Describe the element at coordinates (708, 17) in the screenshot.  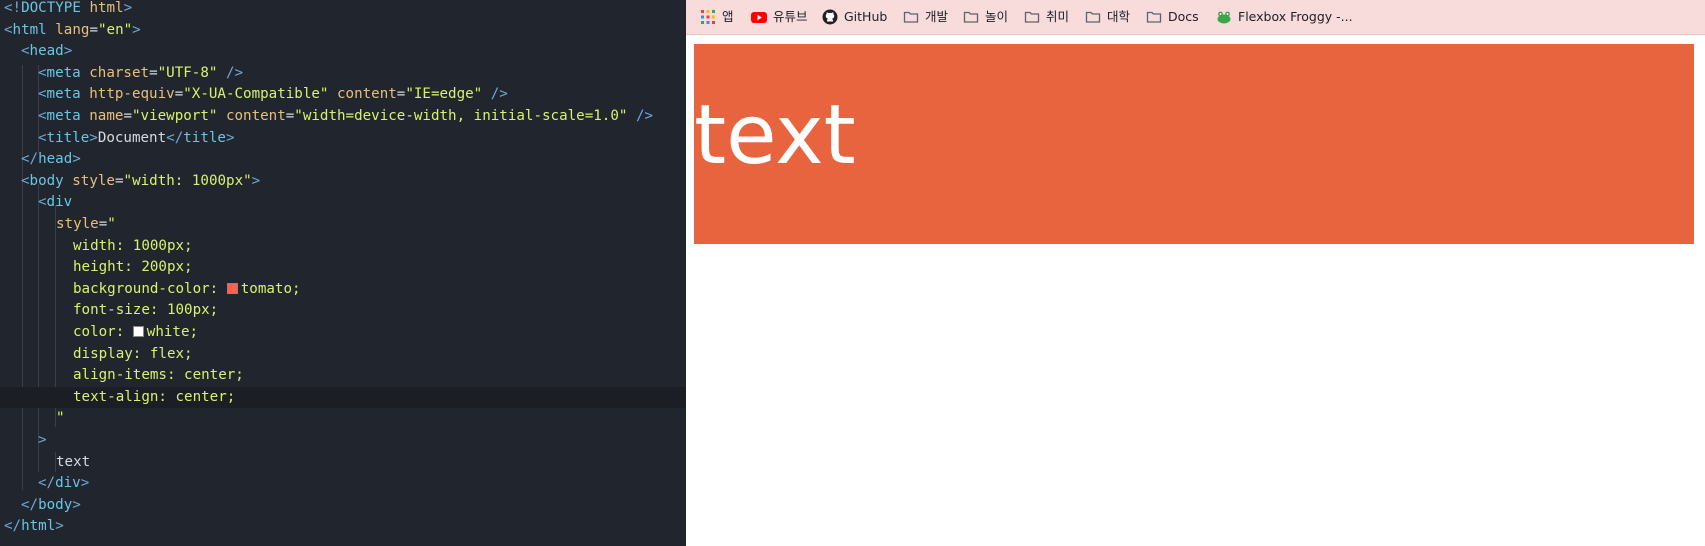
I see `apps-grid-icon` at that location.